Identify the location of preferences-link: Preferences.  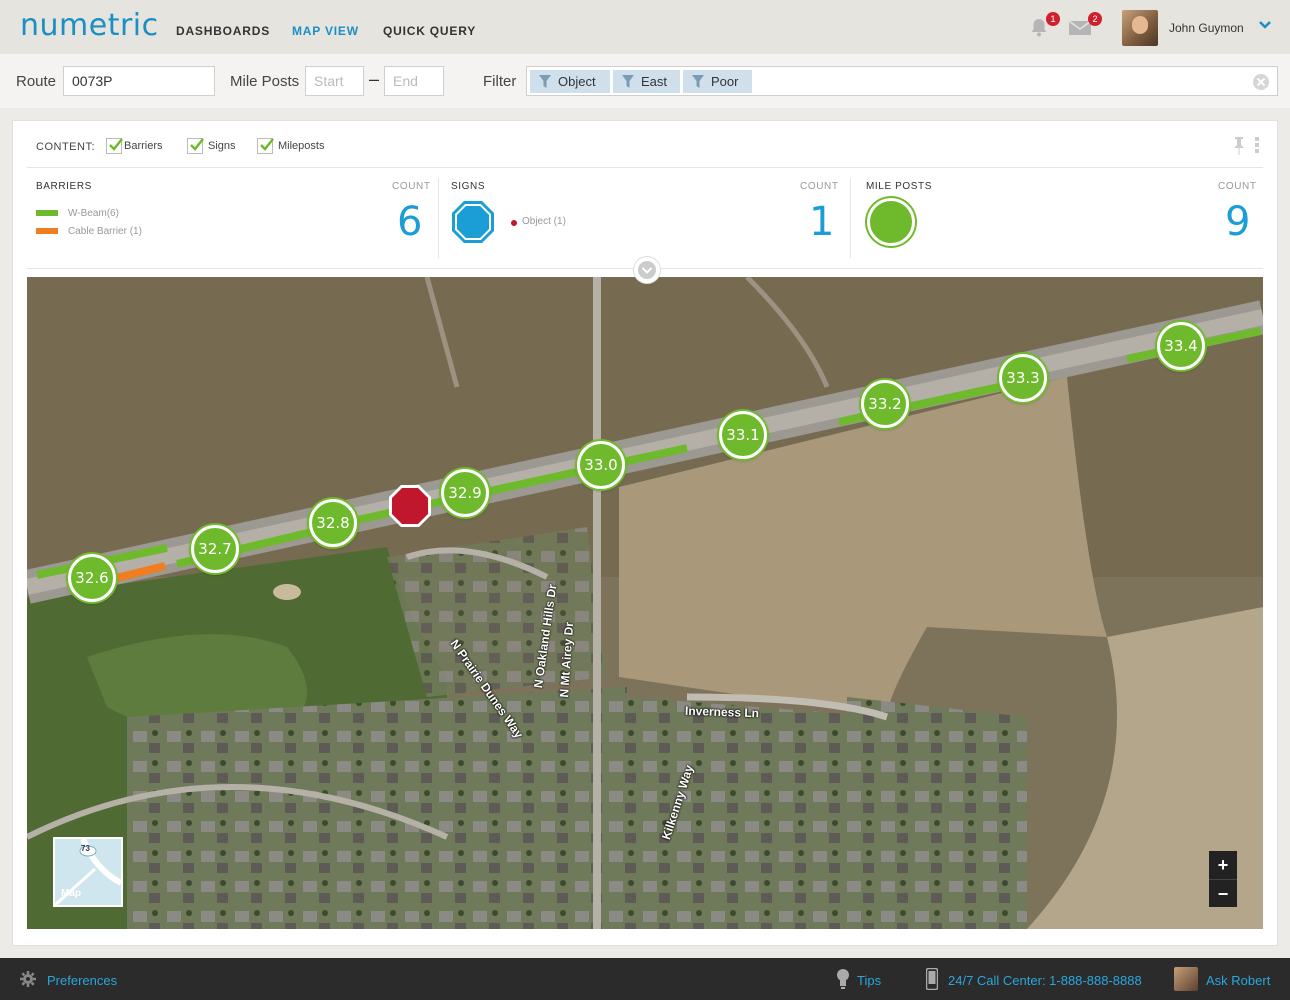
(82, 980).